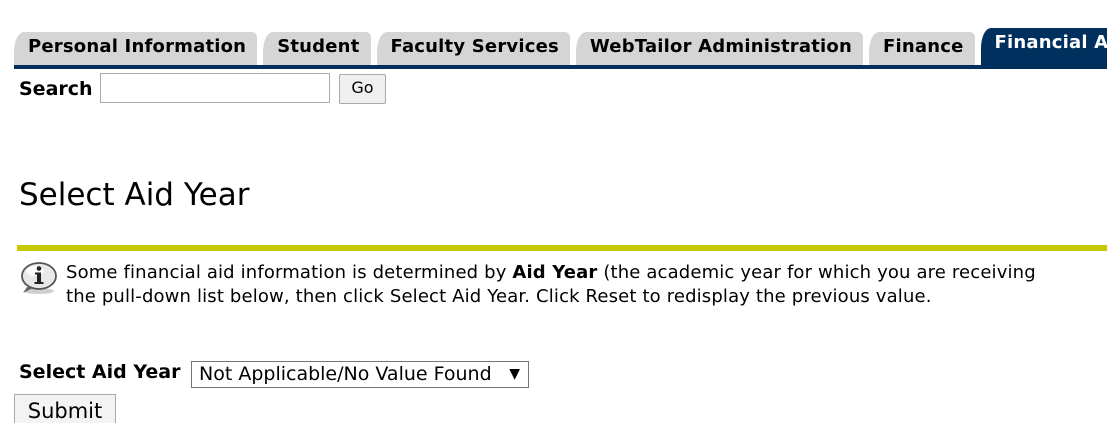 This screenshot has width=1107, height=423. What do you see at coordinates (65, 408) in the screenshot?
I see `submit-button: Submit` at bounding box center [65, 408].